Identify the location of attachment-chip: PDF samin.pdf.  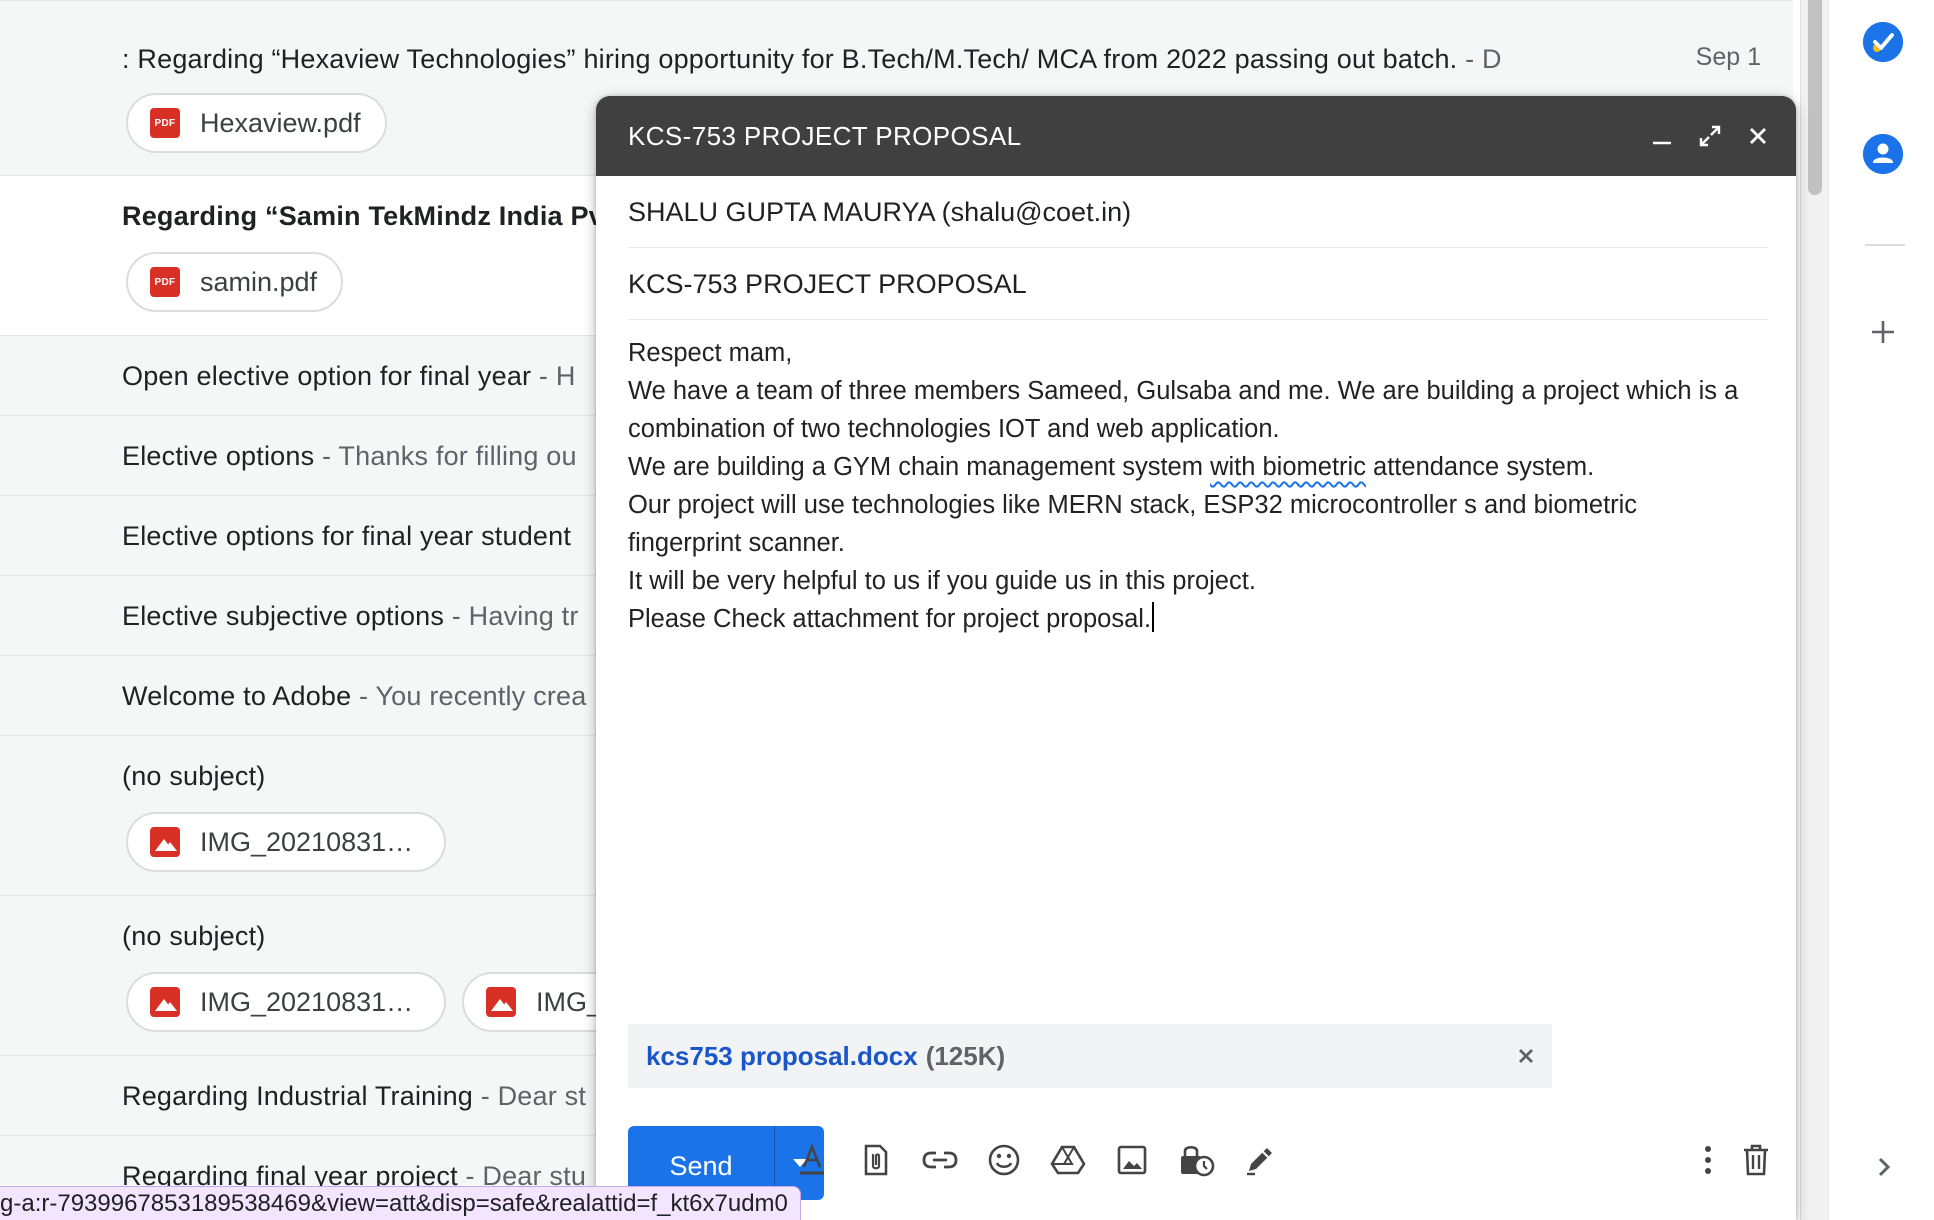
(235, 282).